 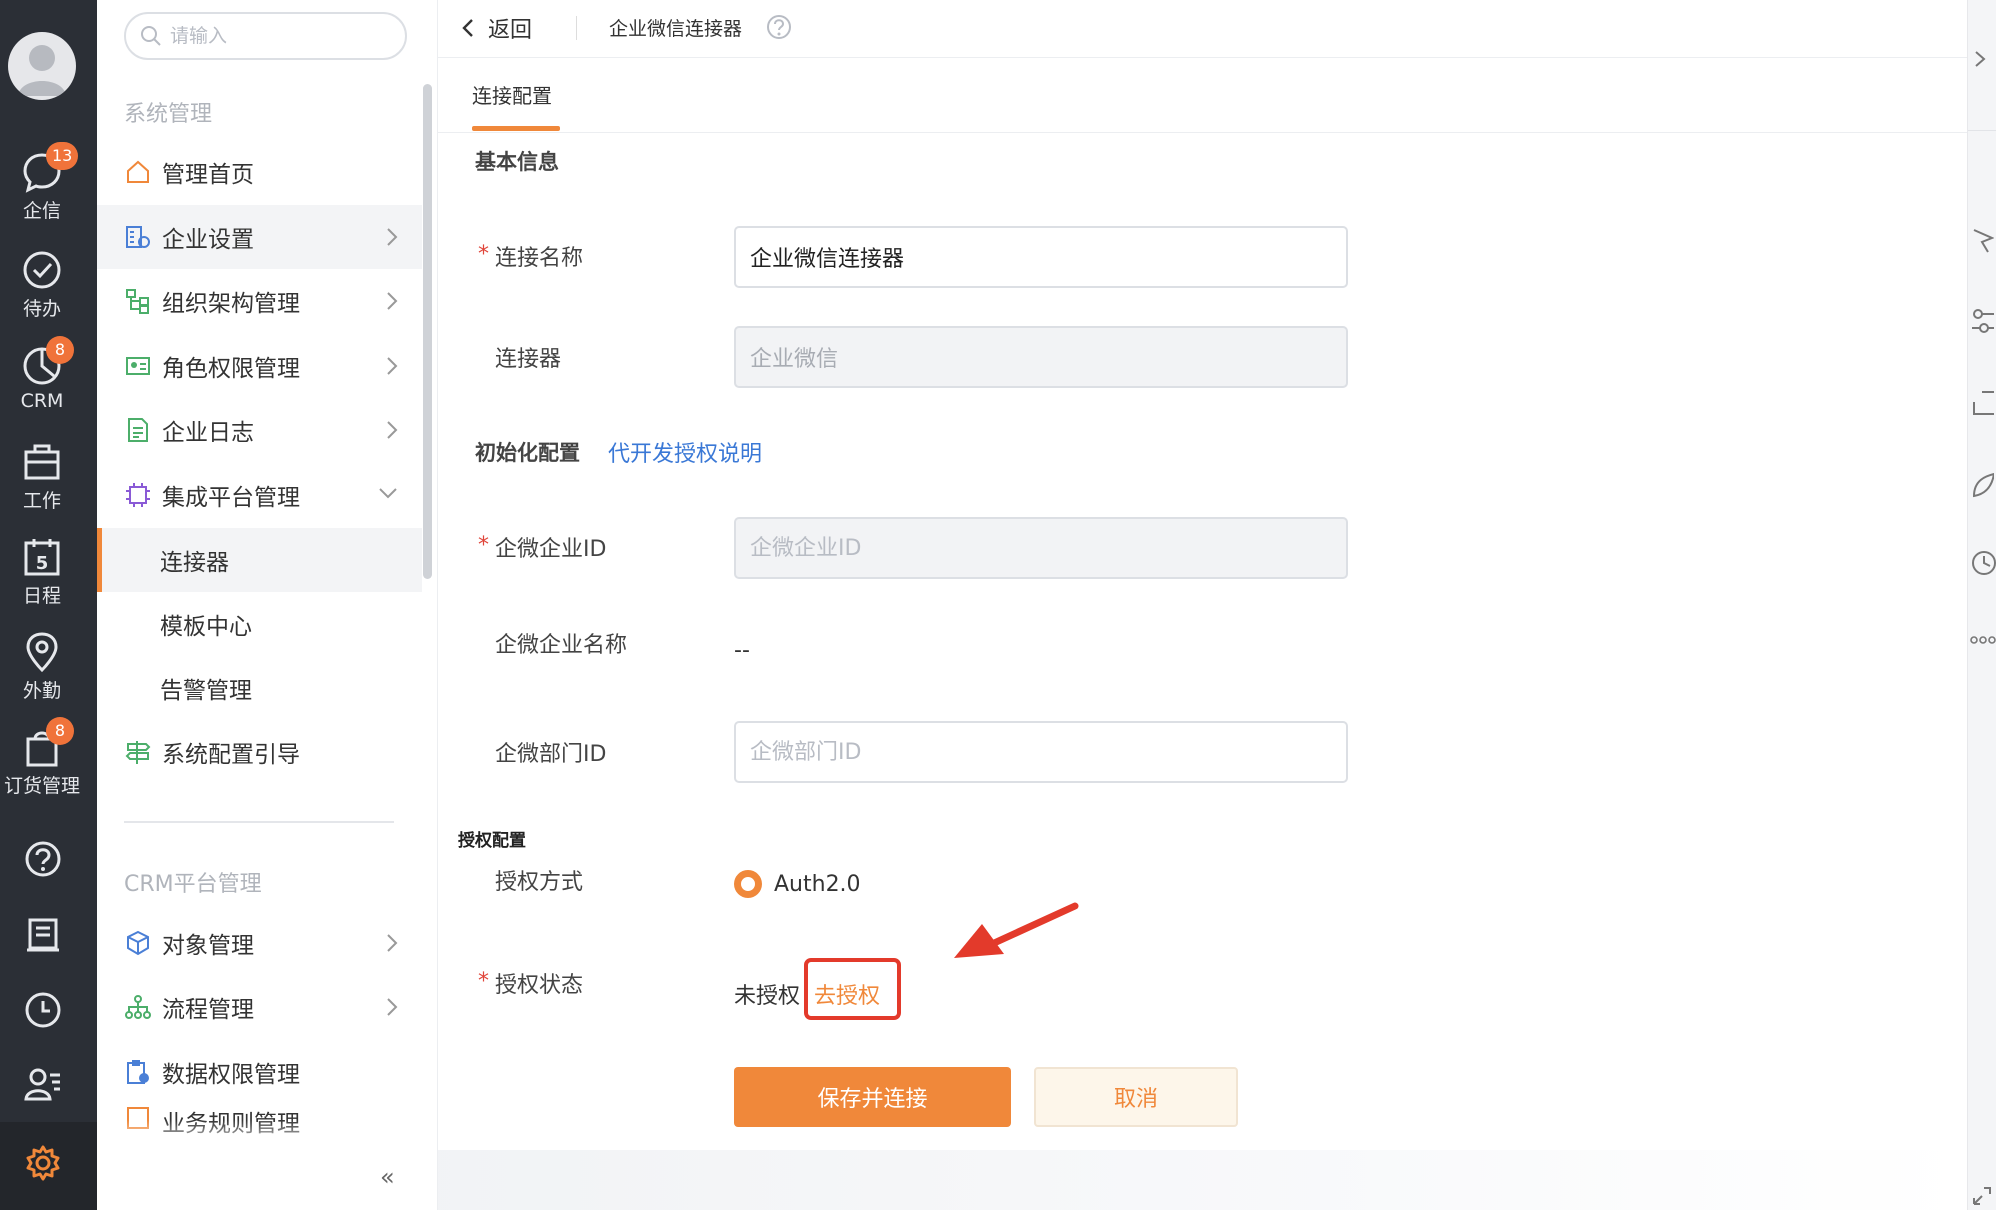 What do you see at coordinates (60, 731) in the screenshot?
I see `orders-badge: 8` at bounding box center [60, 731].